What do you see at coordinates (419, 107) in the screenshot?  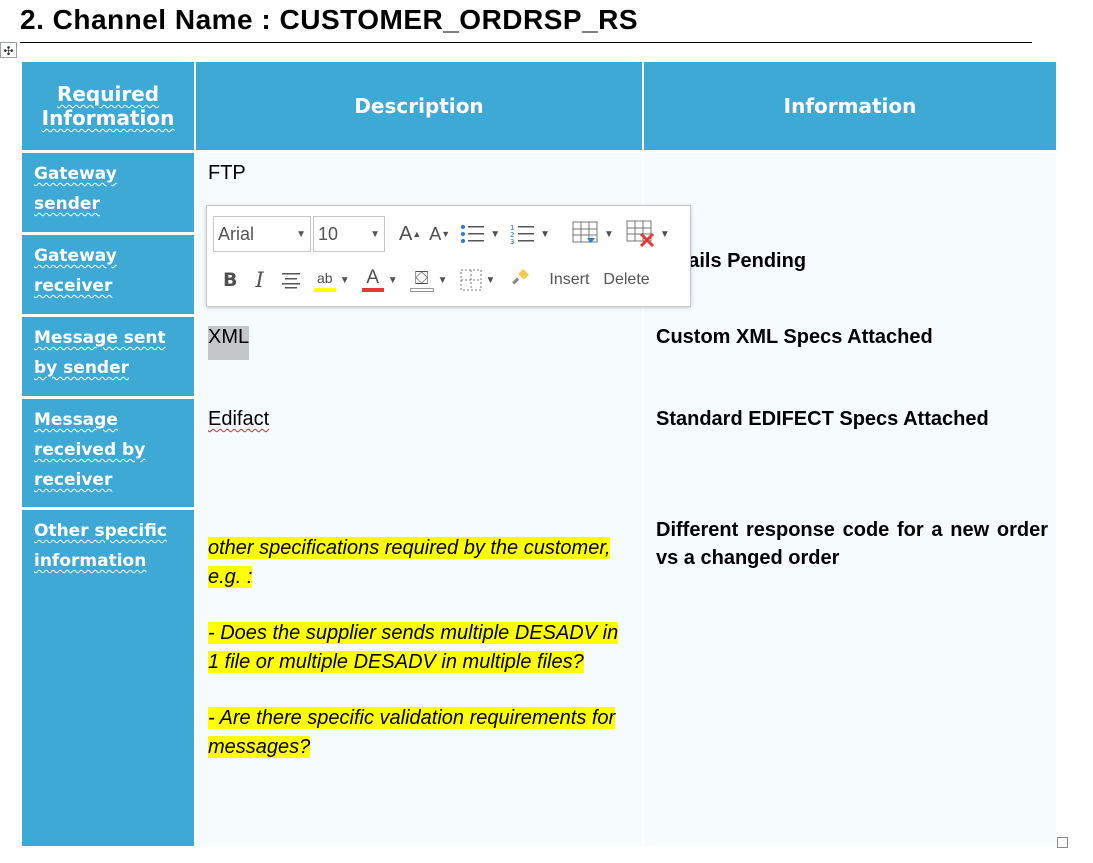 I see `header-description: Description` at bounding box center [419, 107].